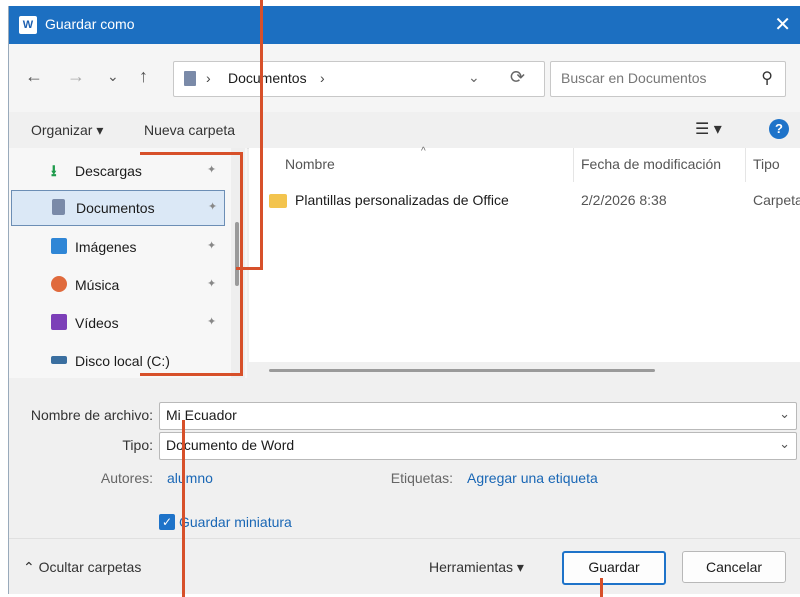 This screenshot has height=597, width=800. What do you see at coordinates (201, 415) in the screenshot?
I see `filename-value: Mi Ecuador` at bounding box center [201, 415].